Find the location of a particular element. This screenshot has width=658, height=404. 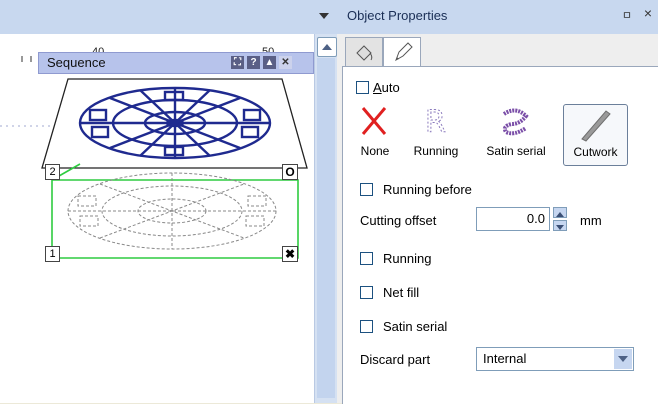

running-checkbox is located at coordinates (366, 258).